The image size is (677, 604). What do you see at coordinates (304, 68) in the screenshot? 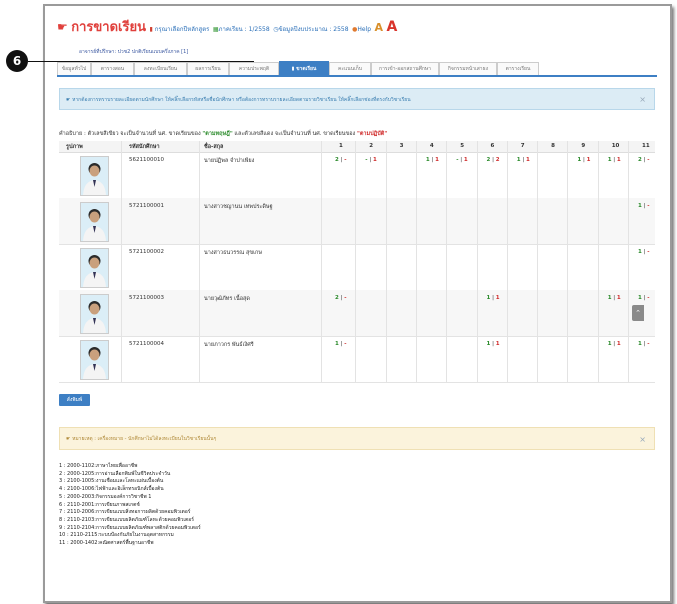
I see `tab-absence: ▮ ขาดเรียน` at bounding box center [304, 68].